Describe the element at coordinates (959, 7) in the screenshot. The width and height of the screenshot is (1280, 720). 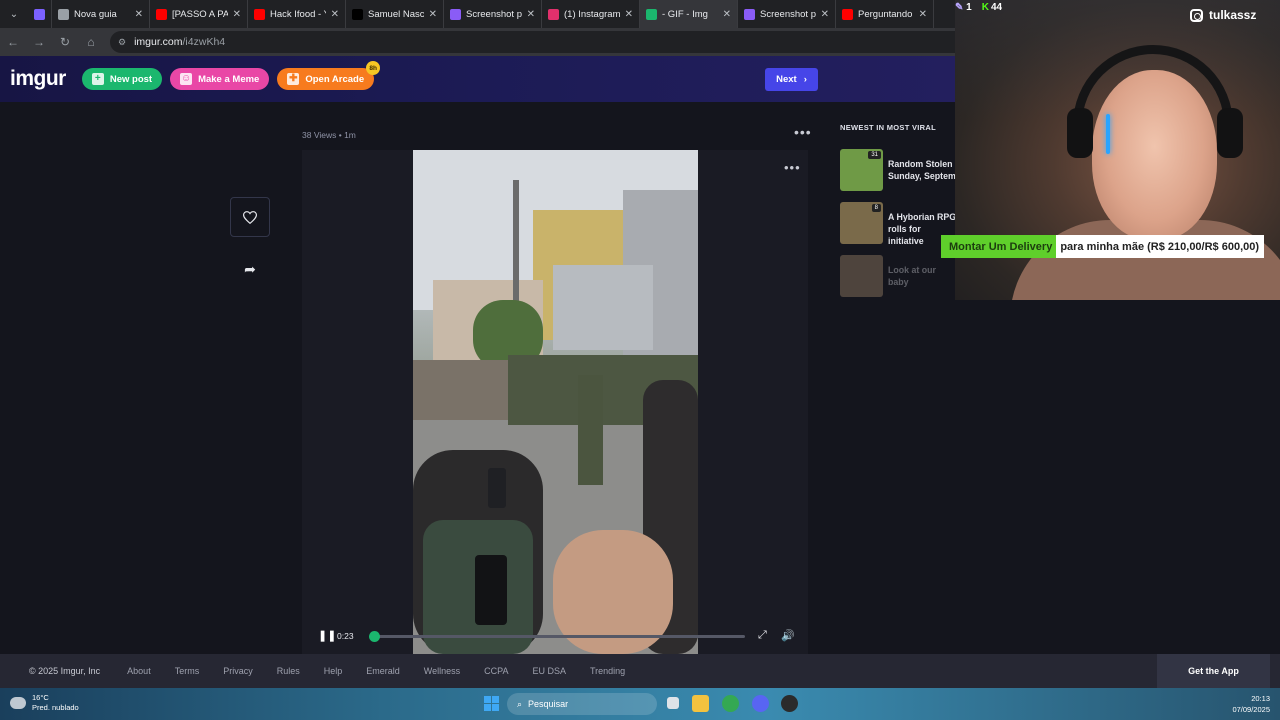
I see `viewer-icon: ✎` at that location.